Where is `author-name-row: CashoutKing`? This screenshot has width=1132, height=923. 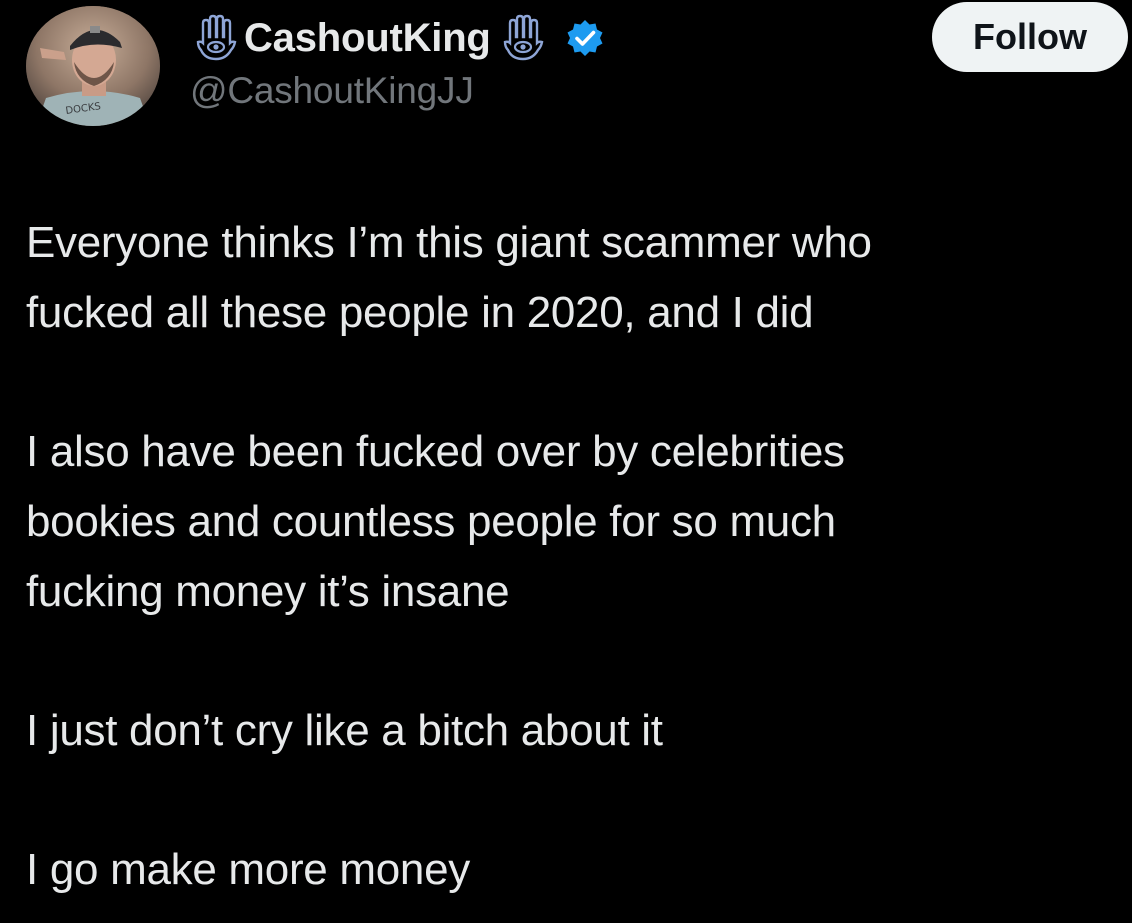 author-name-row: CashoutKing is located at coordinates (397, 38).